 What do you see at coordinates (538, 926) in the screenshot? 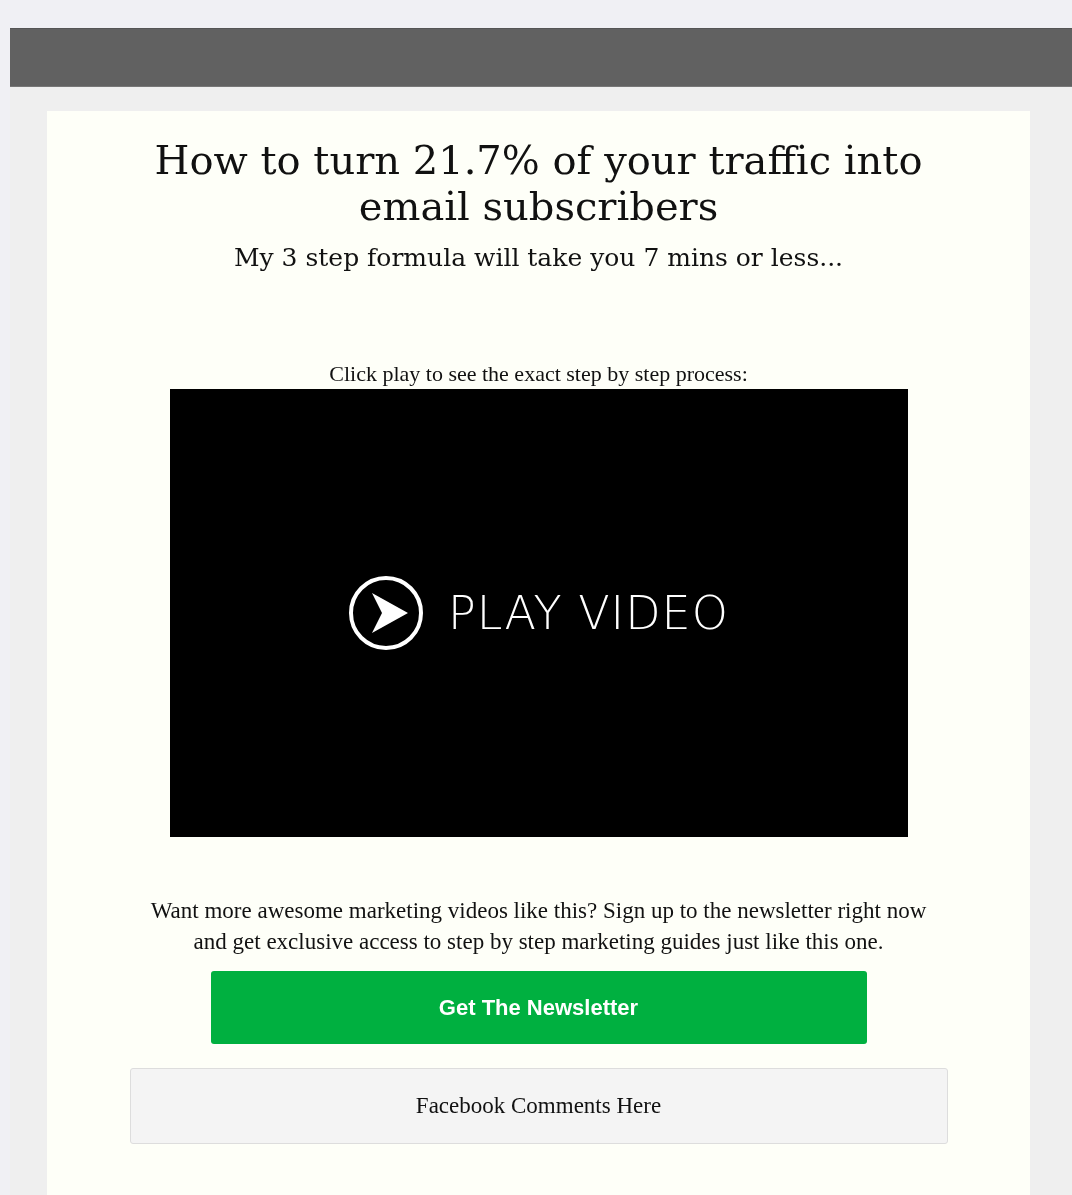
I see `newsletter-pitch: Want more awesome marketing videos like this? Sign up to the newsletter right now and get exclusive access to step by step marketing guides just like this one.` at bounding box center [538, 926].